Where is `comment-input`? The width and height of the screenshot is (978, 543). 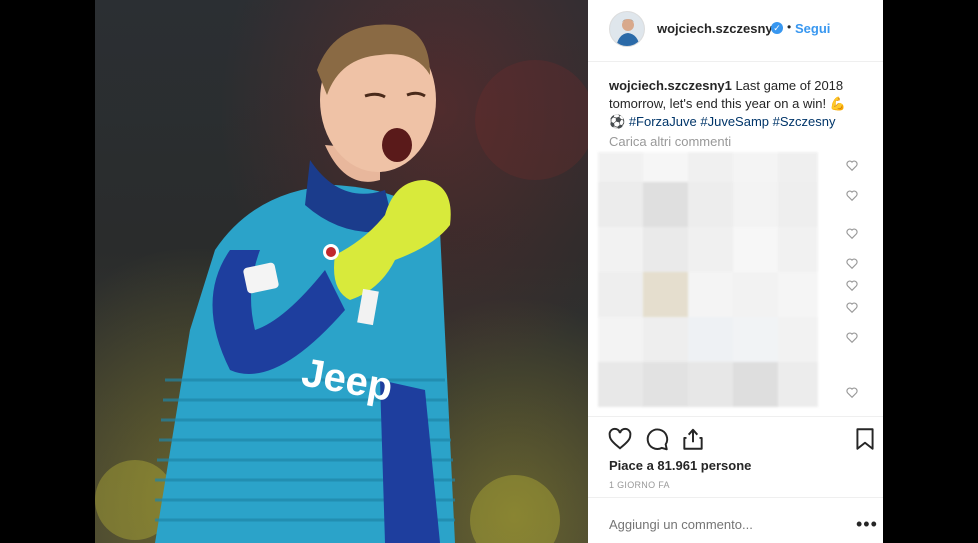
comment-input is located at coordinates (719, 524).